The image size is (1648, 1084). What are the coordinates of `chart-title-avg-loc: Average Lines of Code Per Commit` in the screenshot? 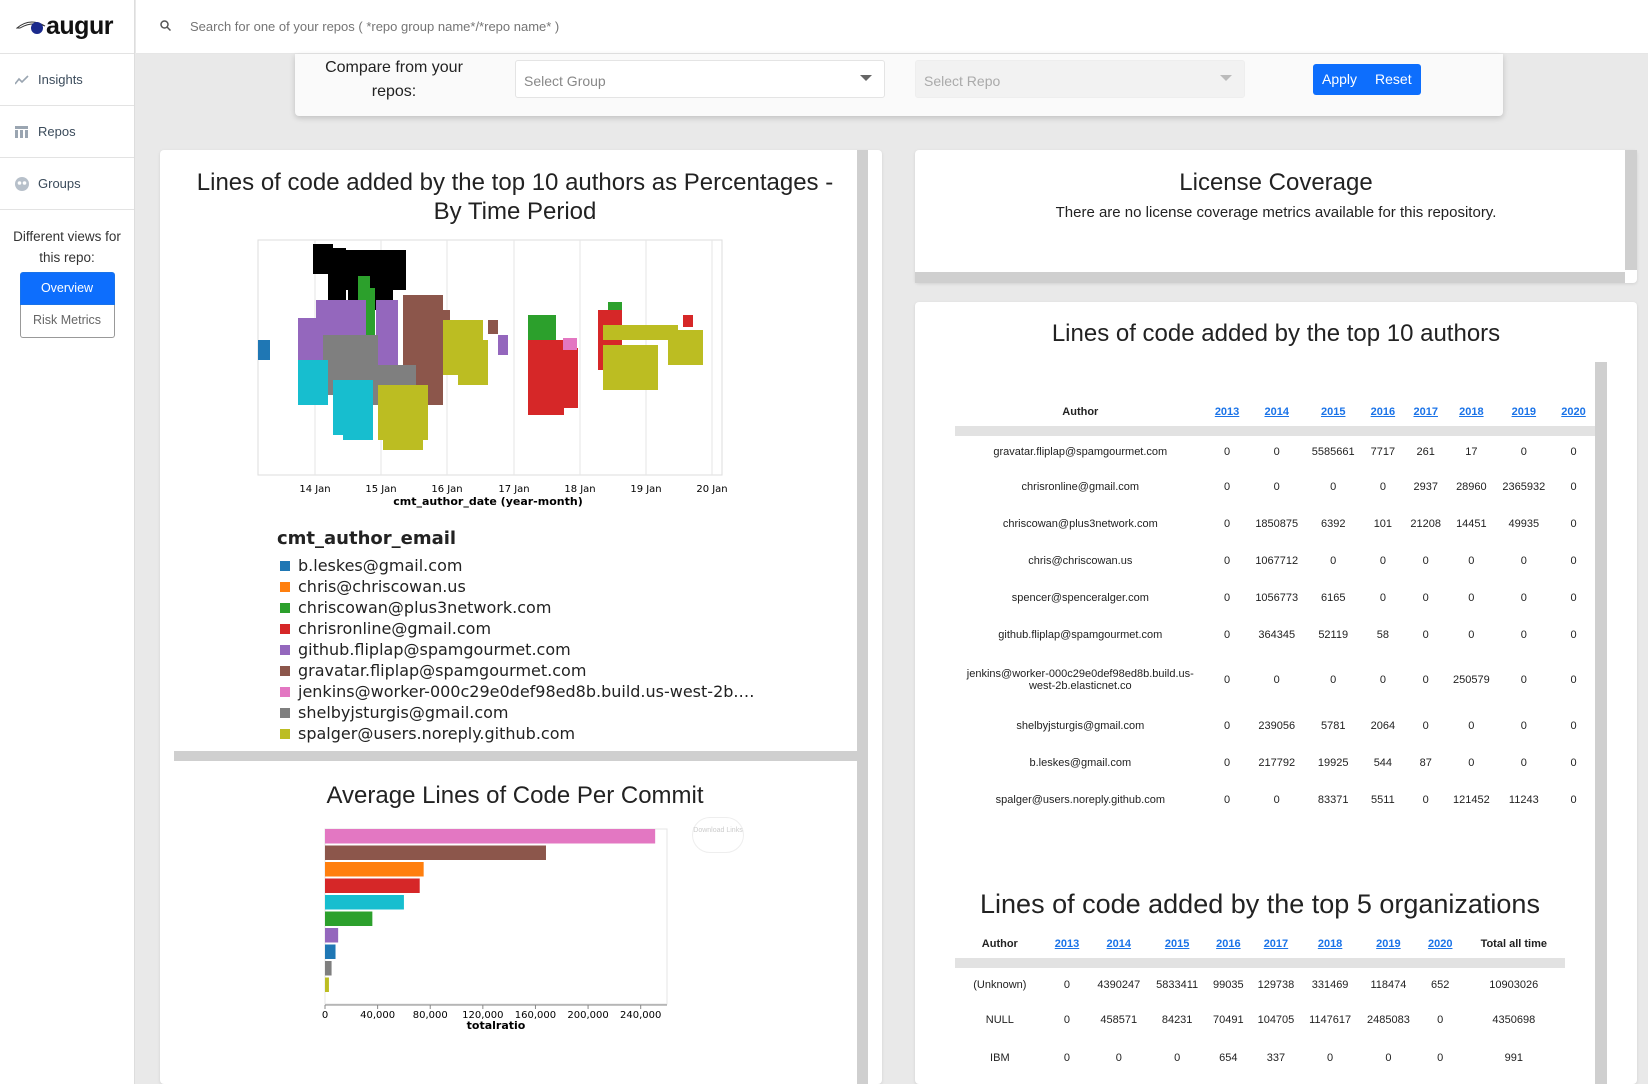 It's located at (515, 795).